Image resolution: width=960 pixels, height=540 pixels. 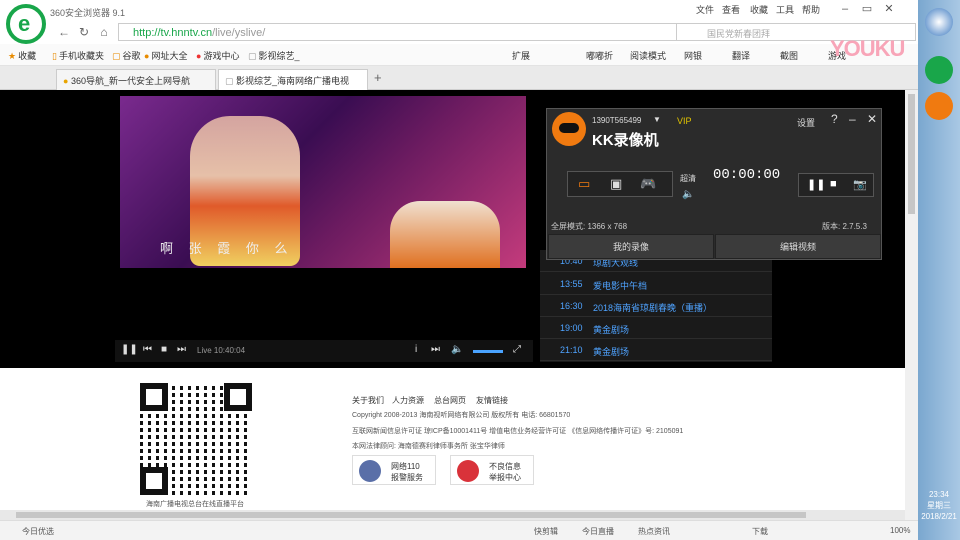 What do you see at coordinates (657, 119) in the screenshot?
I see `account-dropdown-icon: ▼` at bounding box center [657, 119].